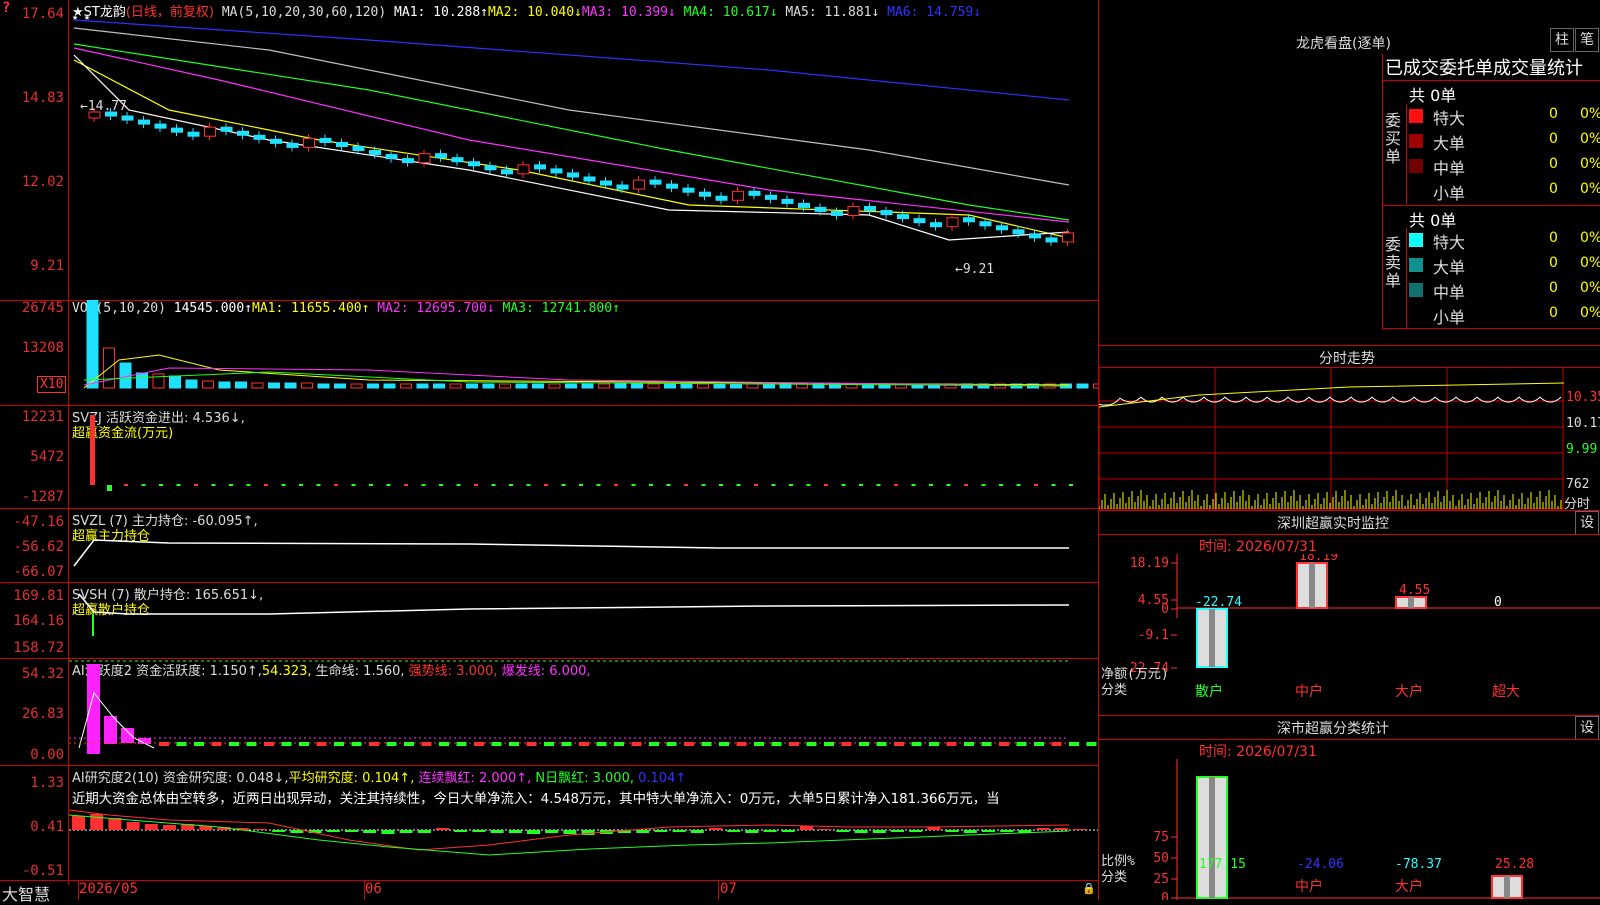 Image resolution: width=1600 pixels, height=905 pixels. Describe the element at coordinates (42, 98) in the screenshot. I see `price-axis-2: 14.83` at that location.